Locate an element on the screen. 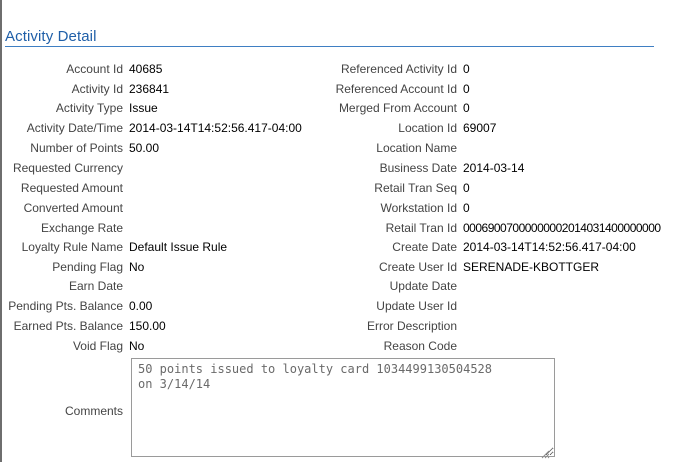  field-value: 2014-03-14T14:52:56.417-04:00 is located at coordinates (549, 247).